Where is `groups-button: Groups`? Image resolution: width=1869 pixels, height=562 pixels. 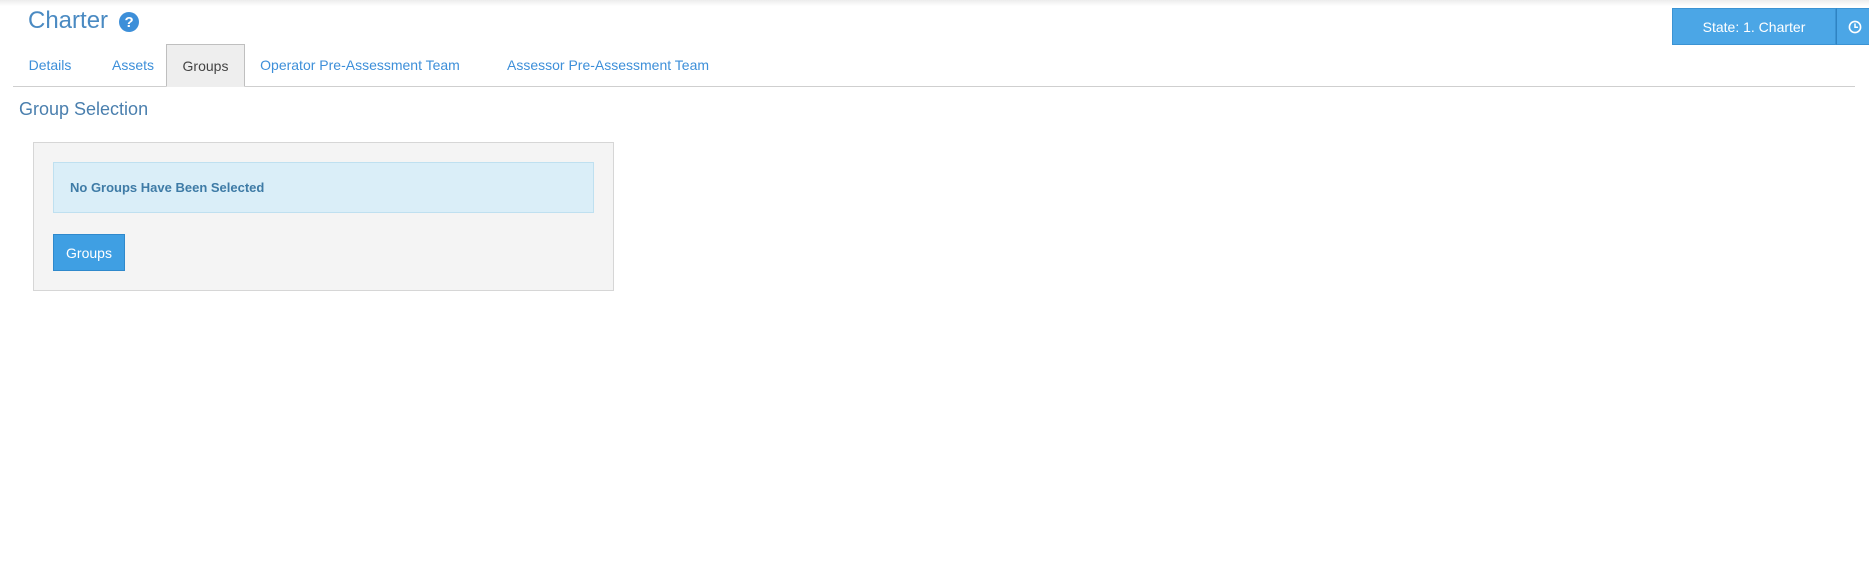 groups-button: Groups is located at coordinates (89, 252).